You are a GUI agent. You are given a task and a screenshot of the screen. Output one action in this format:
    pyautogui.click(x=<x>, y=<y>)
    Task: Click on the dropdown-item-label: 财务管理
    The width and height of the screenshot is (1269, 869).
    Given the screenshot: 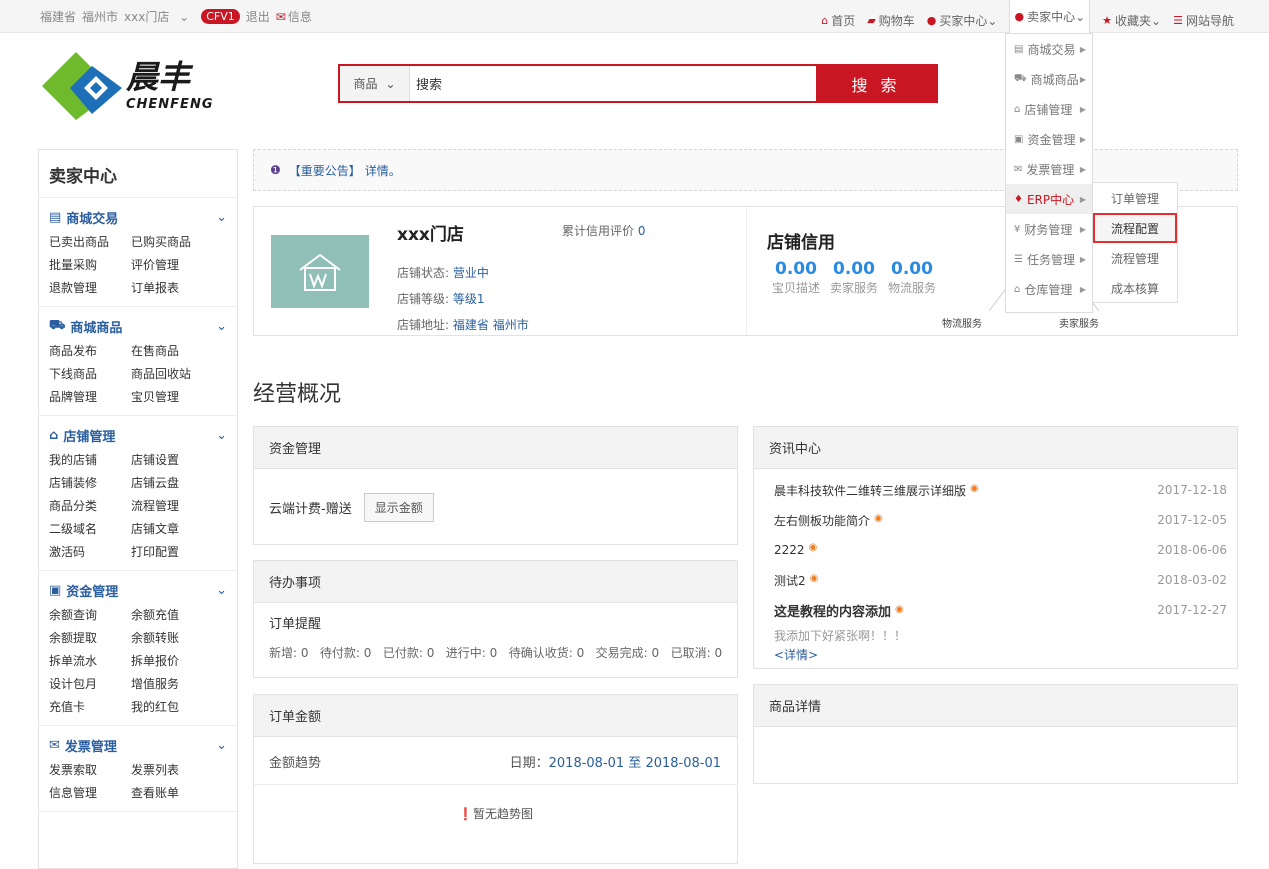 What is the action you would take?
    pyautogui.click(x=1048, y=229)
    